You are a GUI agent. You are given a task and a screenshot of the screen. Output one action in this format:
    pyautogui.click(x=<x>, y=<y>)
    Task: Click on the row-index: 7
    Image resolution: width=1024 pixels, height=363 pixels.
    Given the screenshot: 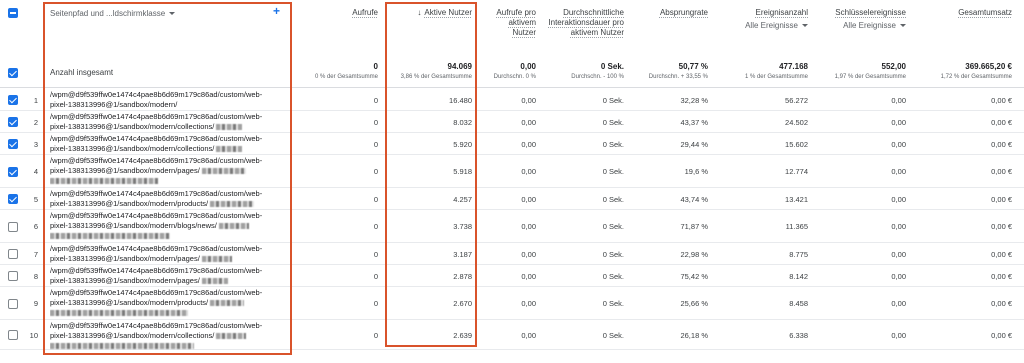 What is the action you would take?
    pyautogui.click(x=35, y=254)
    